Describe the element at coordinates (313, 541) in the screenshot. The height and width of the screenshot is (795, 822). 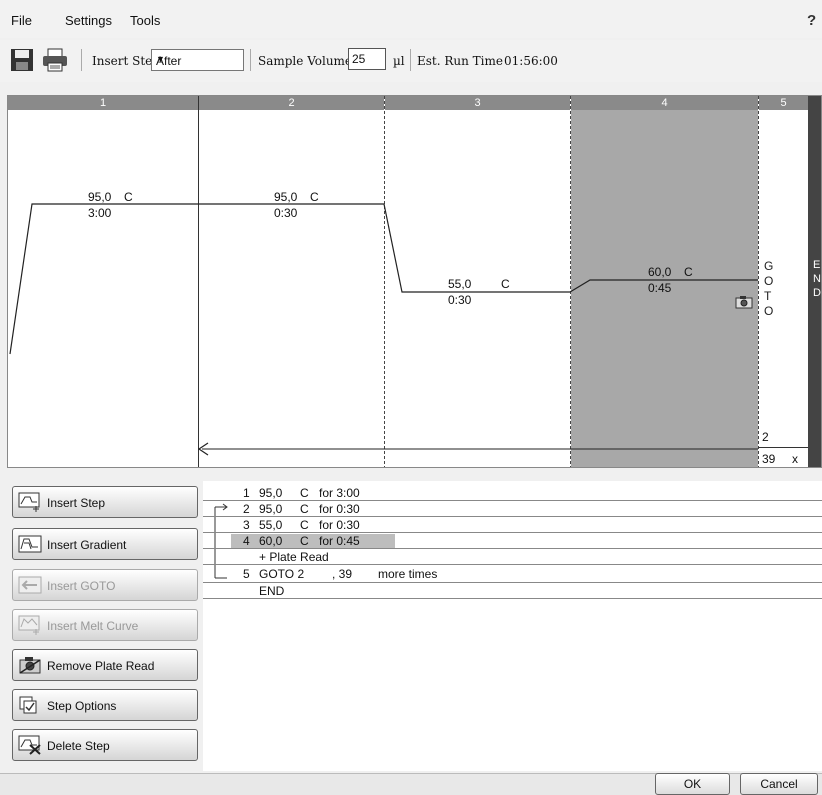
I see `selected-row-highlight` at that location.